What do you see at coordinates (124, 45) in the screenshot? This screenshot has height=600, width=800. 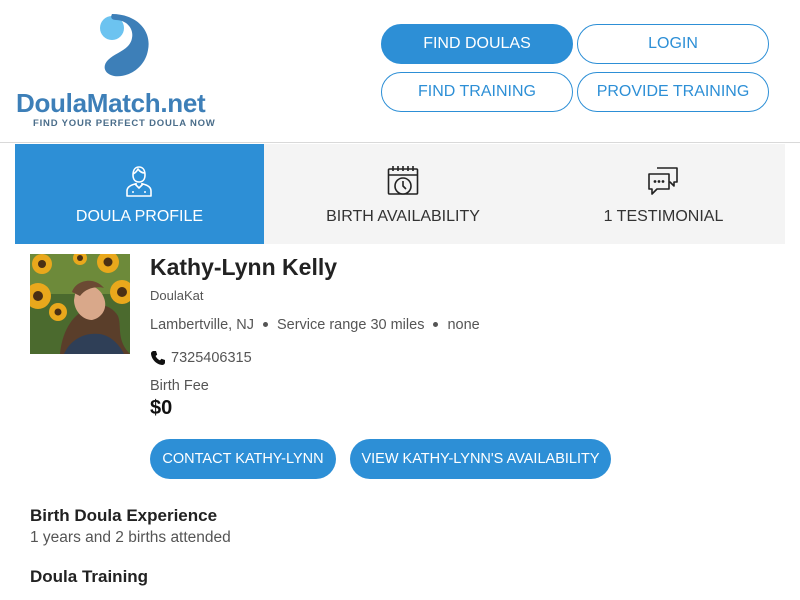 I see `logo-mark-icon` at bounding box center [124, 45].